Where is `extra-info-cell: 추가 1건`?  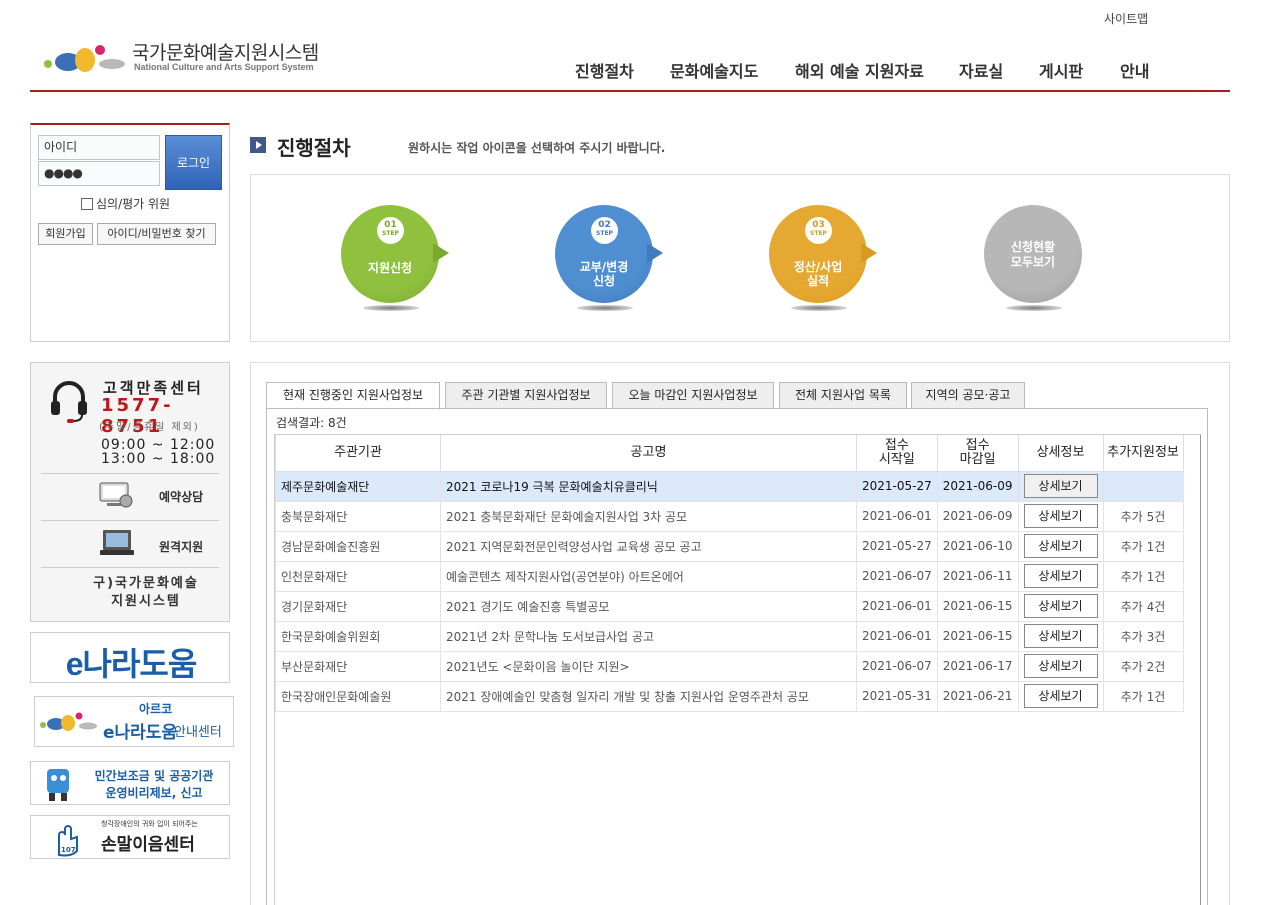
extra-info-cell: 추가 1건 is located at coordinates (1143, 696).